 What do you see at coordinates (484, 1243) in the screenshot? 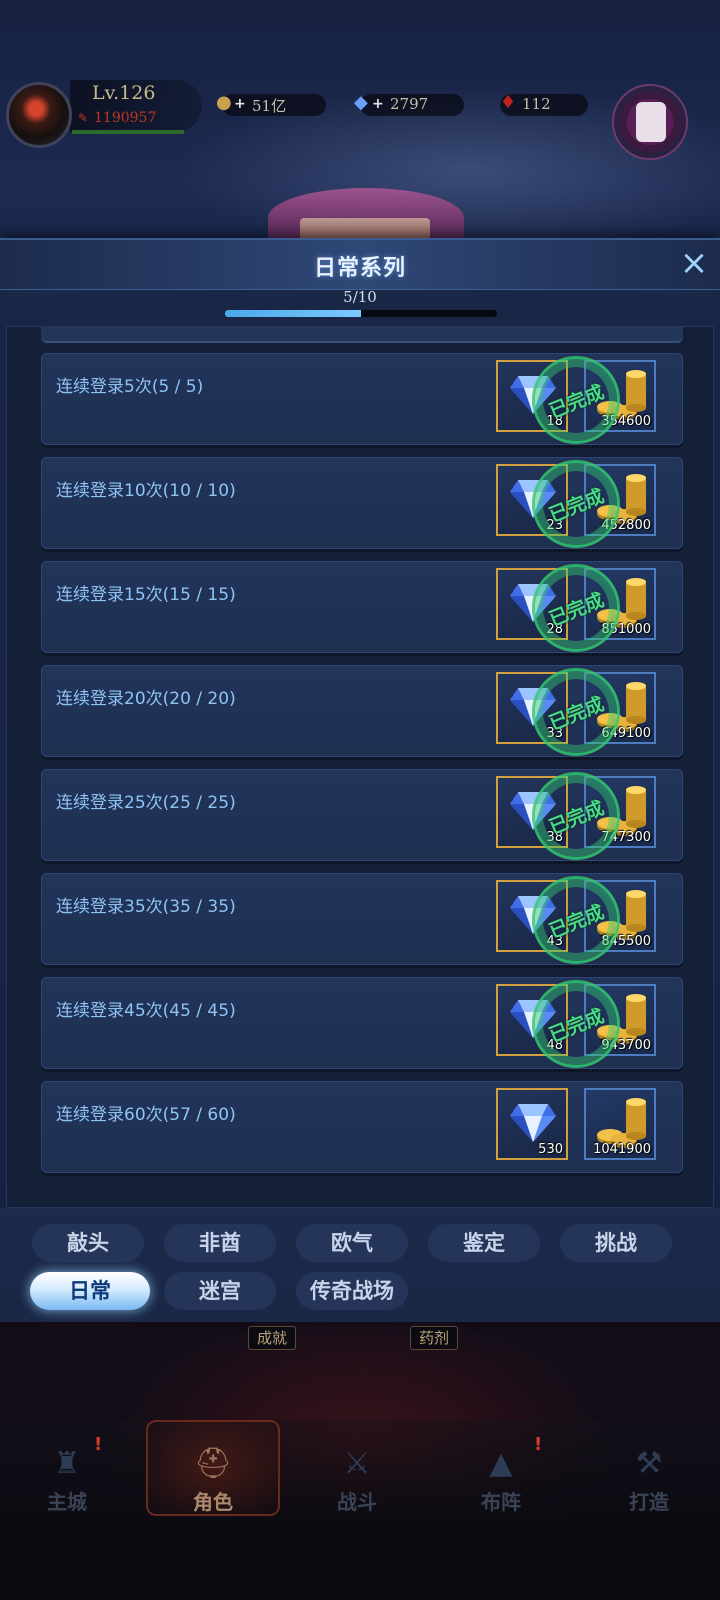
I see `tab-jianding: 鉴定` at bounding box center [484, 1243].